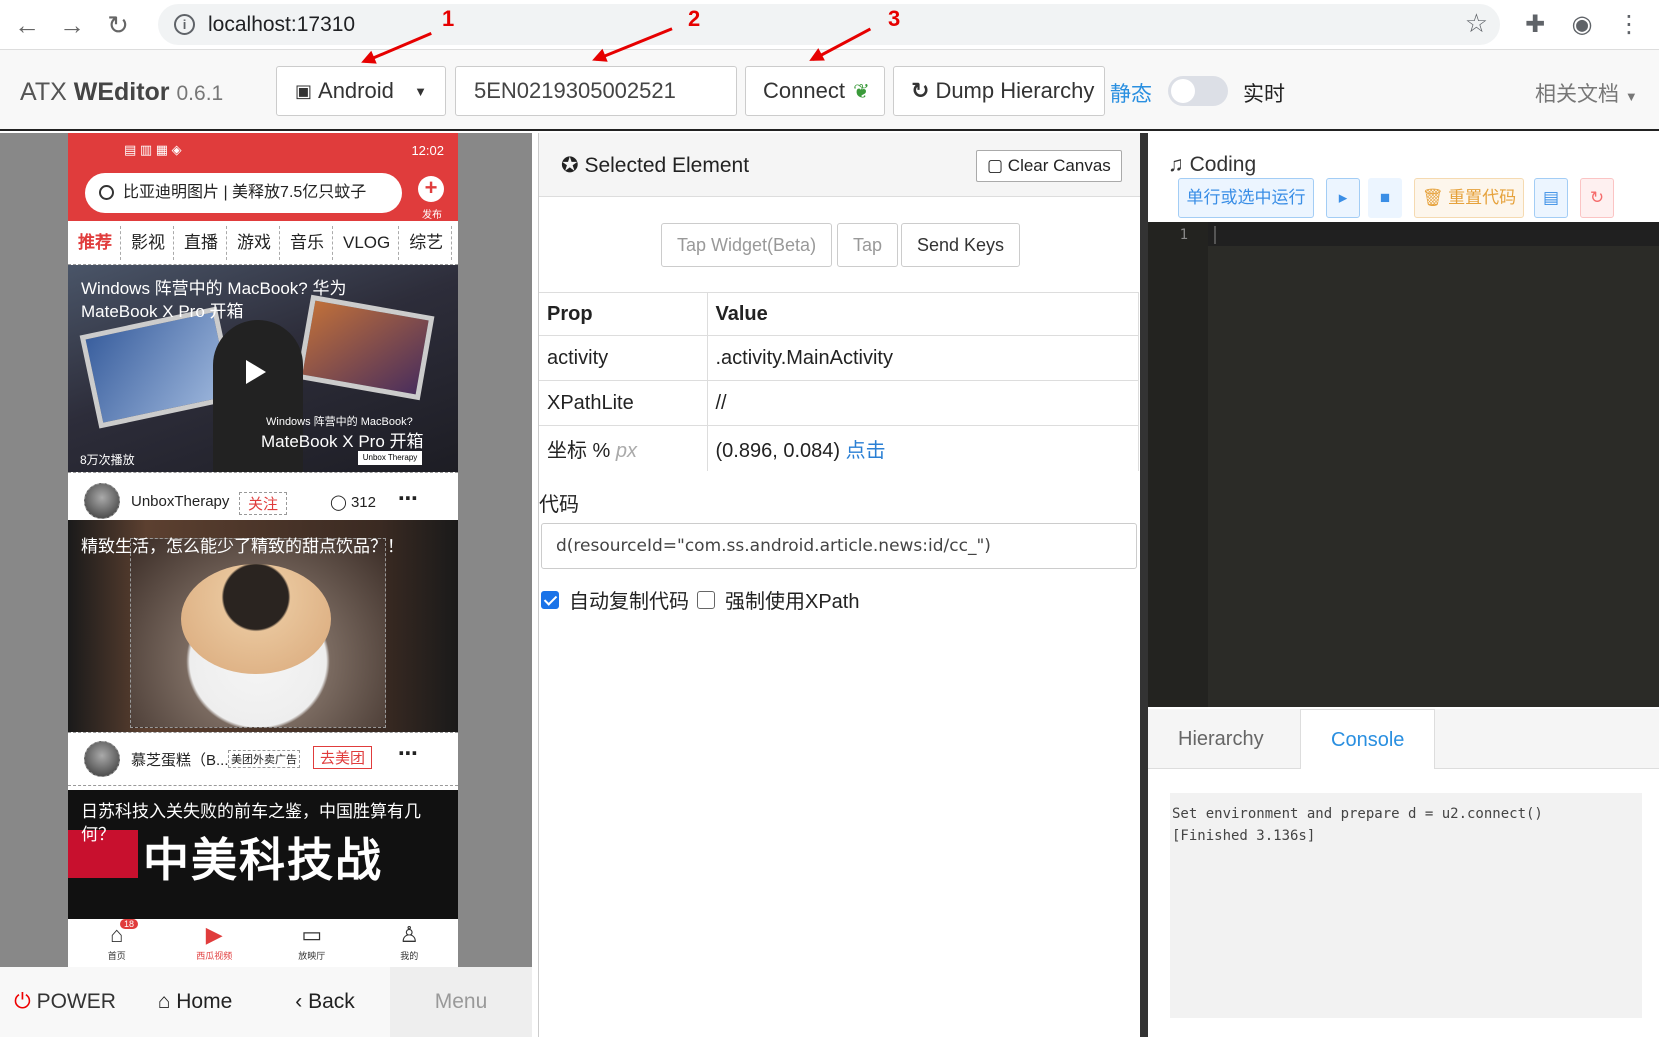 Image resolution: width=1659 pixels, height=1037 pixels. Describe the element at coordinates (343, 757) in the screenshot. I see `cta-button: 去美团` at that location.